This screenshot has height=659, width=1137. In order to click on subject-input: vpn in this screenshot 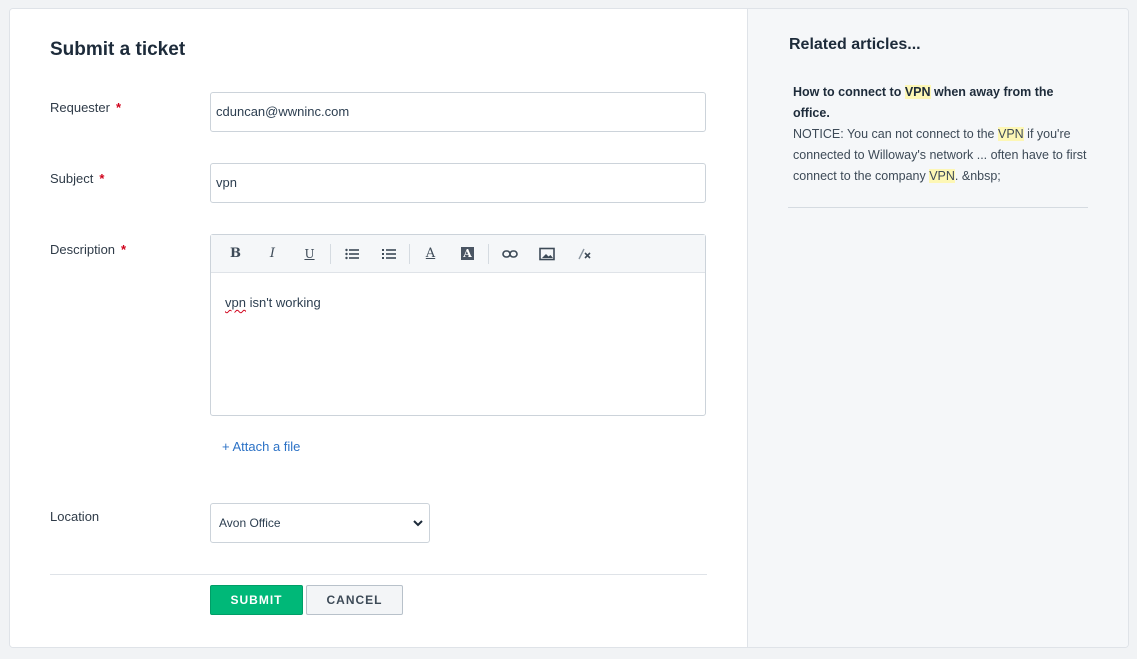, I will do `click(458, 183)`.